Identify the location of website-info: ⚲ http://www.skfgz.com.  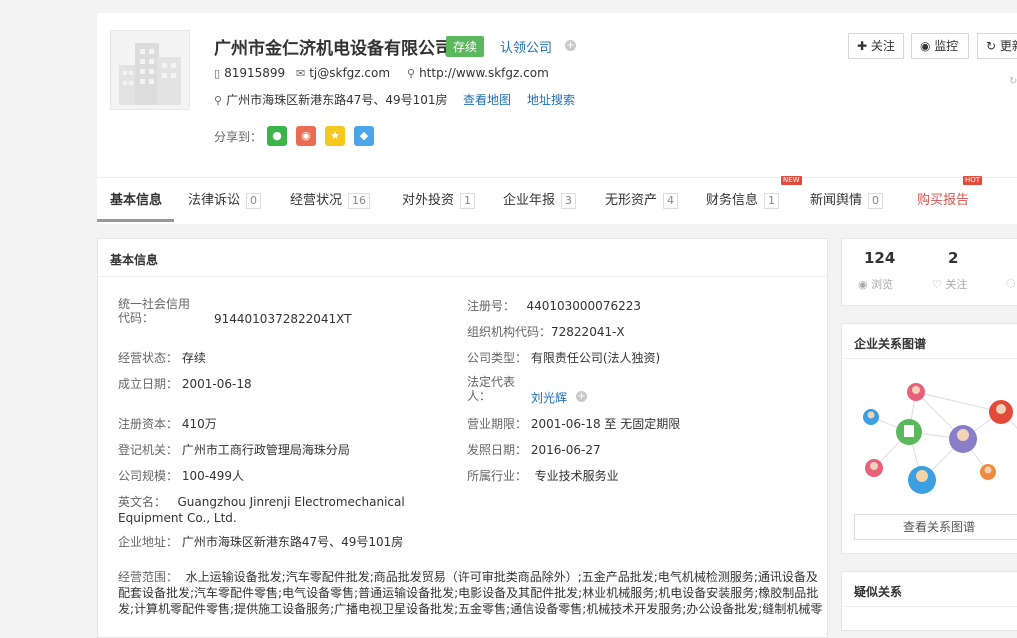
(478, 73).